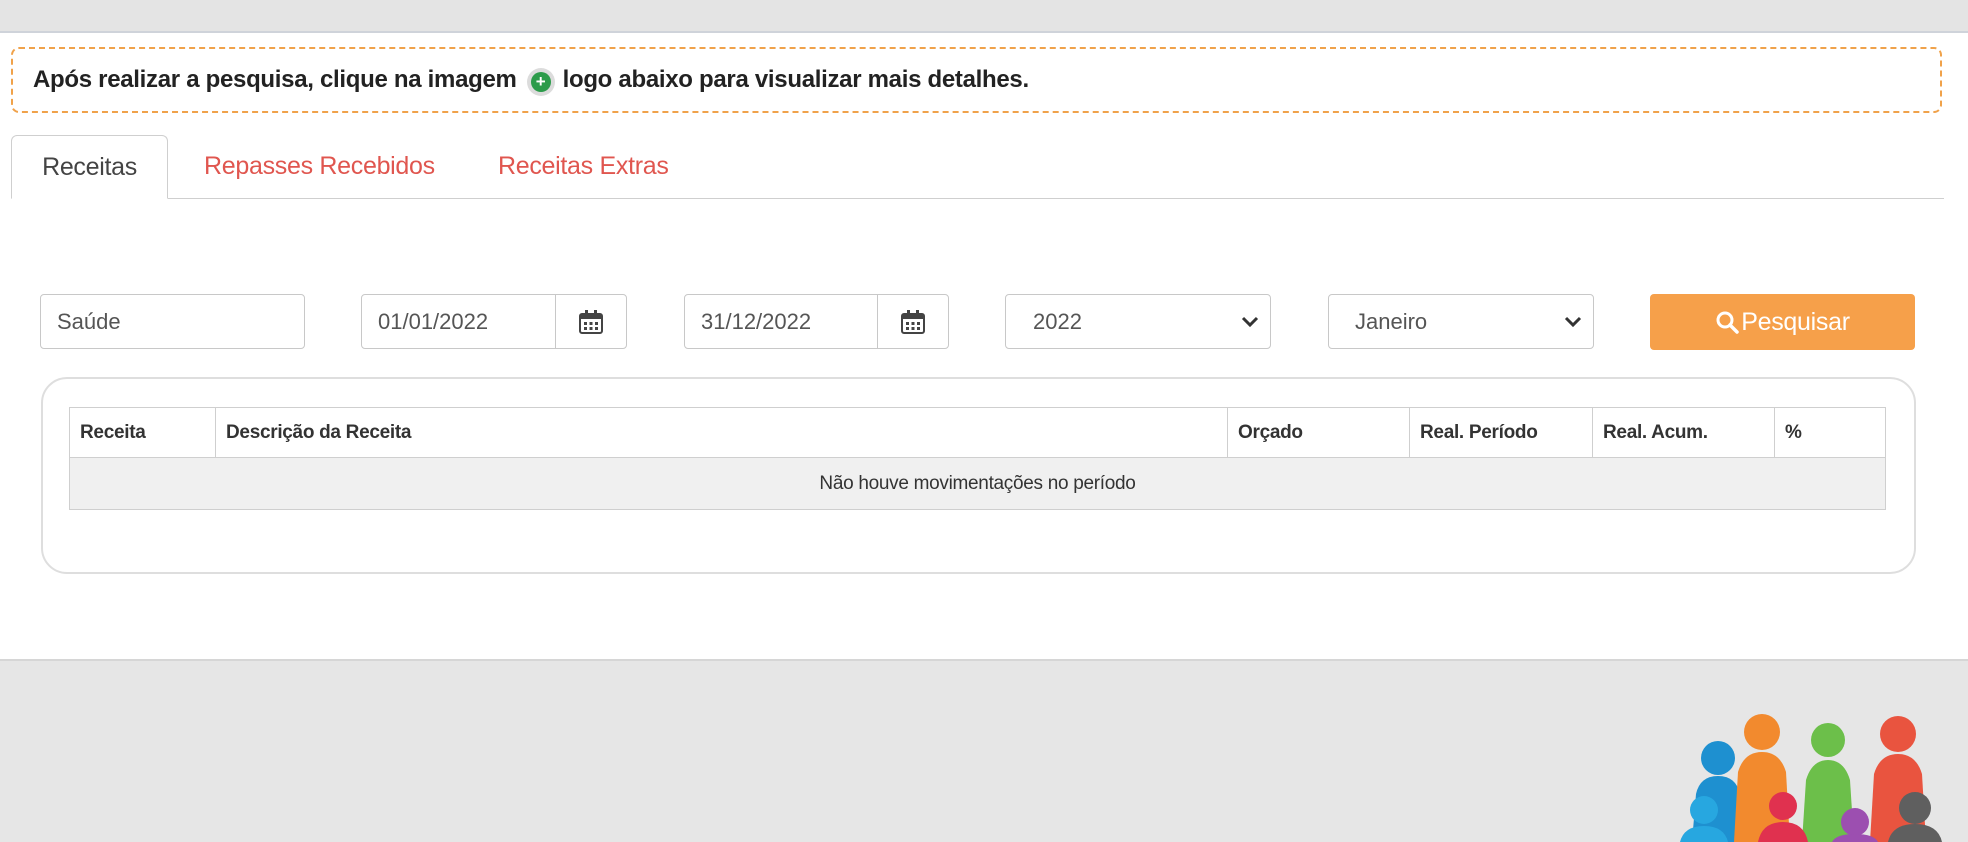 This screenshot has height=842, width=1968. What do you see at coordinates (1830, 432) in the screenshot?
I see `column-header-percent: %` at bounding box center [1830, 432].